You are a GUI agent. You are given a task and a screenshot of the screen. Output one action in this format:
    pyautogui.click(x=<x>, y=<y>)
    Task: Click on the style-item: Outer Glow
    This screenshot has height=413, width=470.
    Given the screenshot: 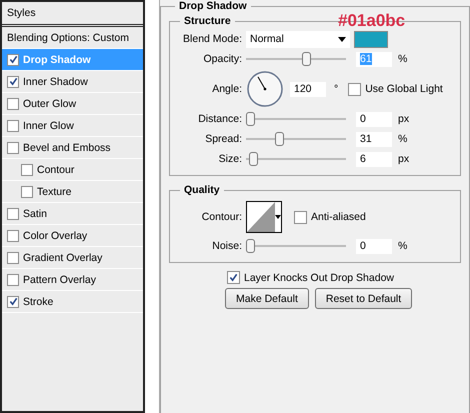 What is the action you would take?
    pyautogui.click(x=72, y=104)
    